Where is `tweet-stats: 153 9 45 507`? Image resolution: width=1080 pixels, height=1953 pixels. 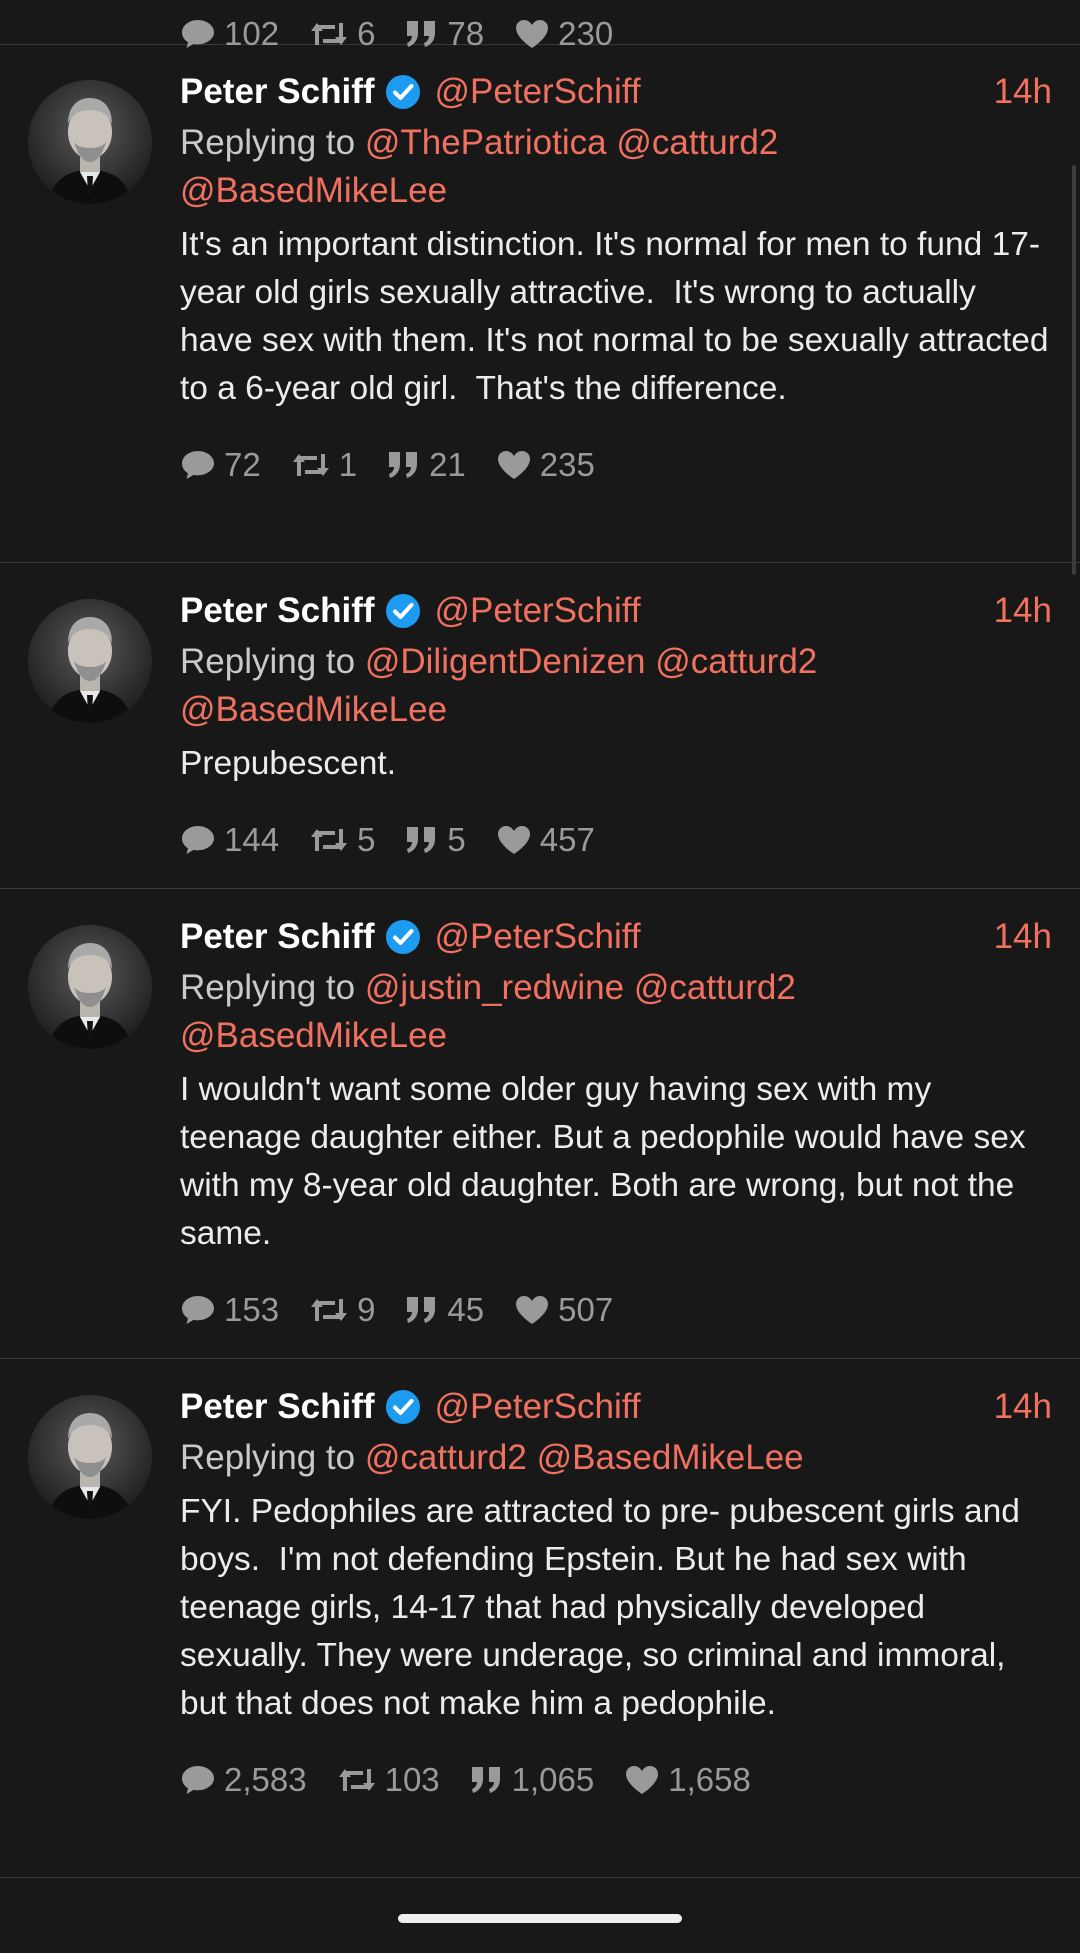 tweet-stats: 153 9 45 507 is located at coordinates (616, 1310).